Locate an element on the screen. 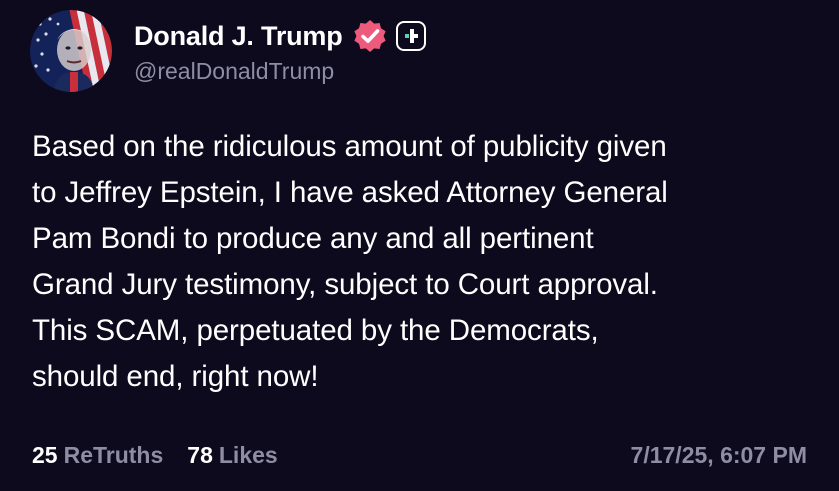 The image size is (839, 491). follow-button is located at coordinates (410, 36).